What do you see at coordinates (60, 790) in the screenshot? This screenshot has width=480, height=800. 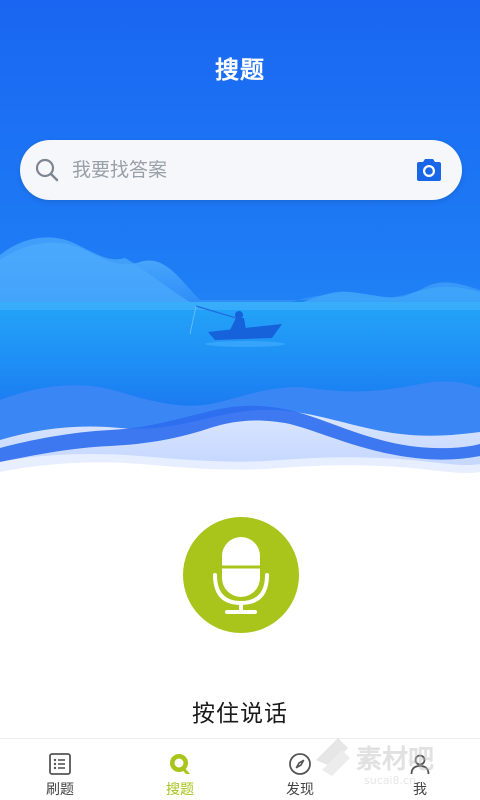 I see `tab-practice-label: 刷题` at bounding box center [60, 790].